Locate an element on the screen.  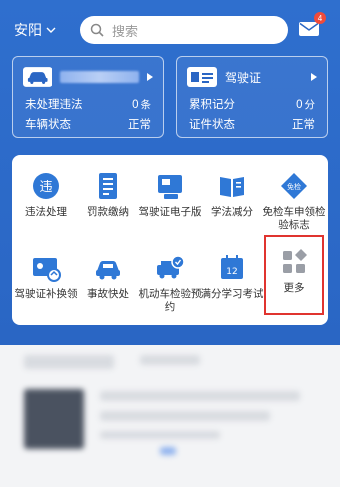
violation-unit: 条 is located at coordinates (146, 104).